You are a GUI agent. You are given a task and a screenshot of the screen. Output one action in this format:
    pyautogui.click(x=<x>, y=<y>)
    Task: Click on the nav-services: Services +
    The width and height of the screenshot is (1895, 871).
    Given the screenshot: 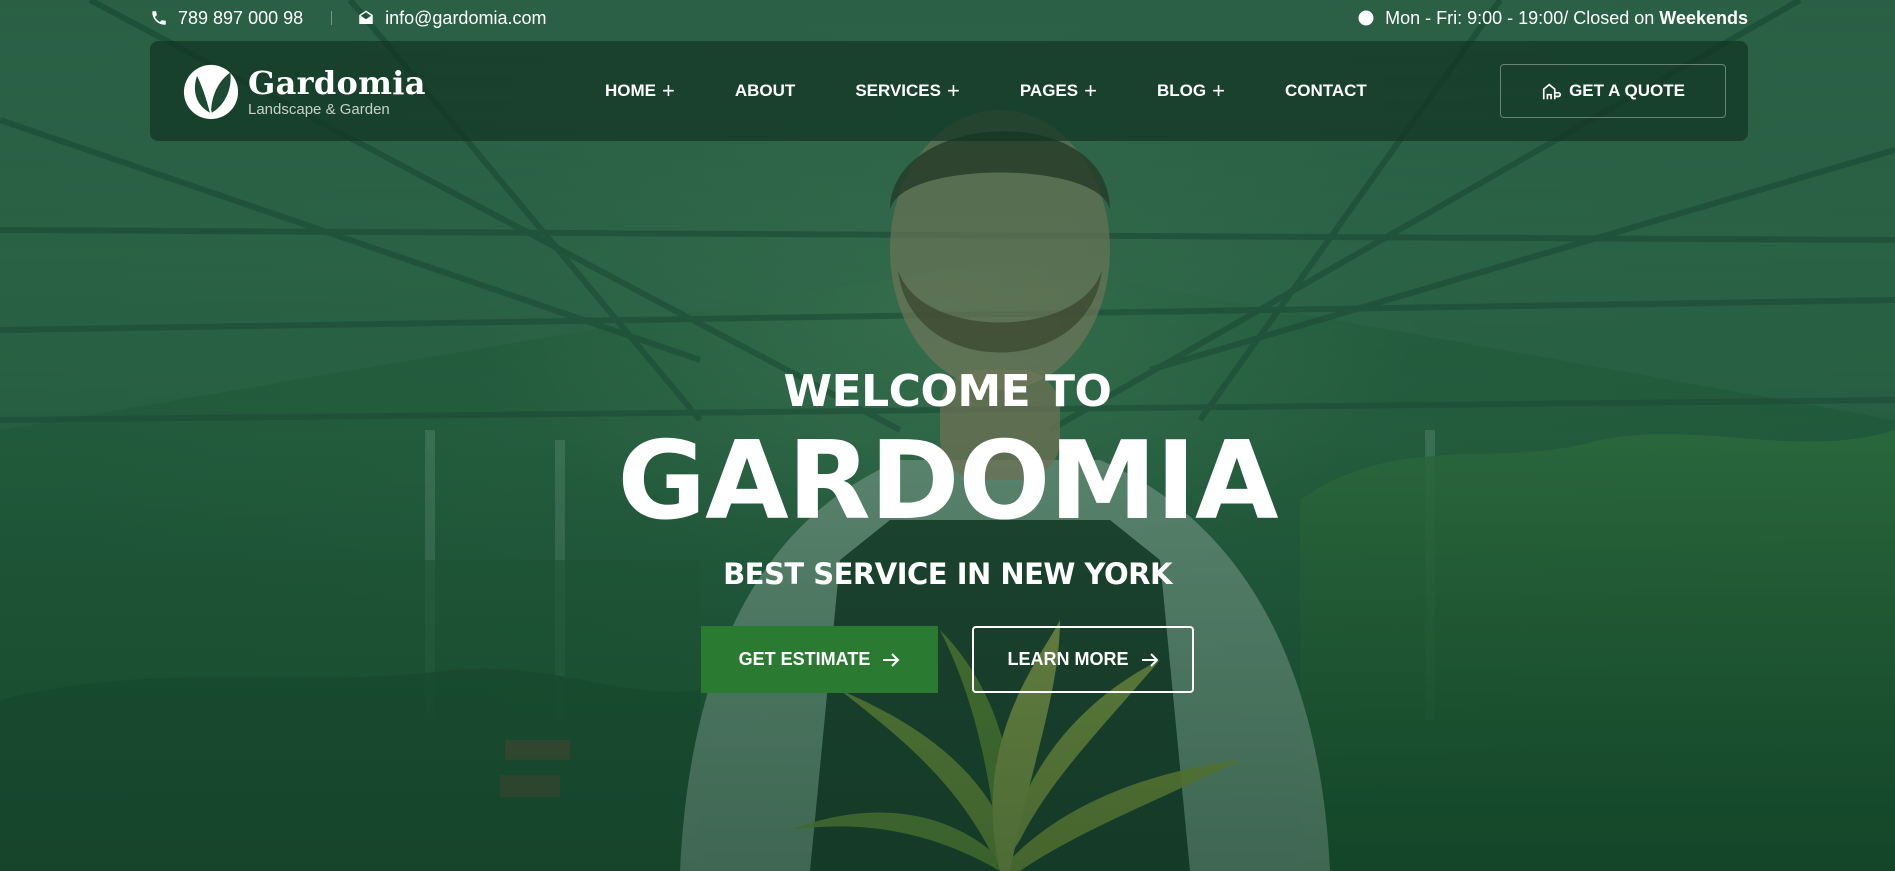 What is the action you would take?
    pyautogui.click(x=907, y=91)
    